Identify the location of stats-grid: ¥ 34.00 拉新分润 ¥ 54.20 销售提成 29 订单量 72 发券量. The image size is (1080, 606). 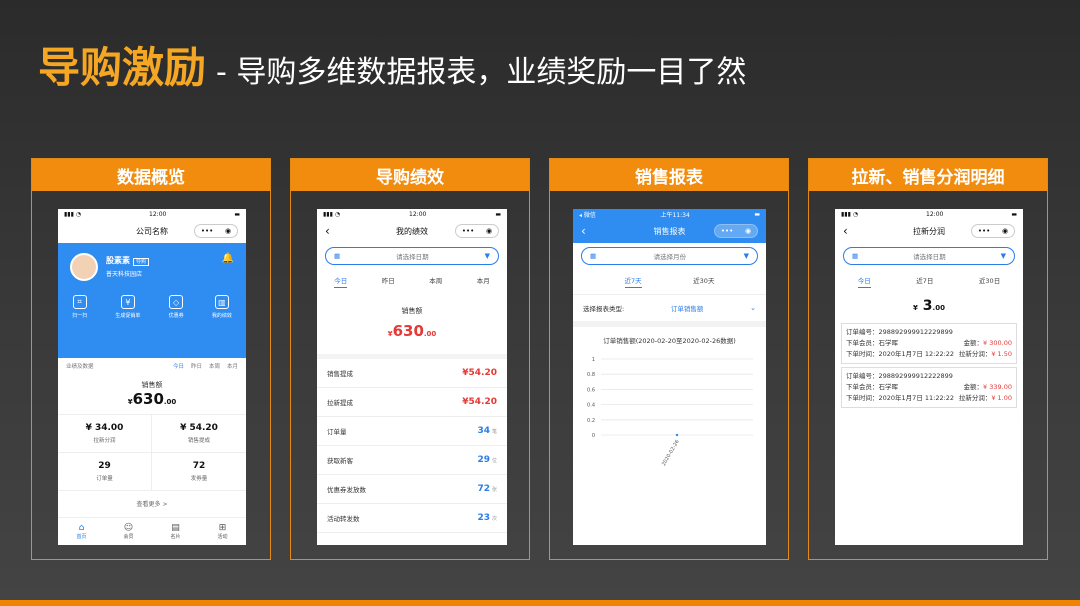
(152, 452).